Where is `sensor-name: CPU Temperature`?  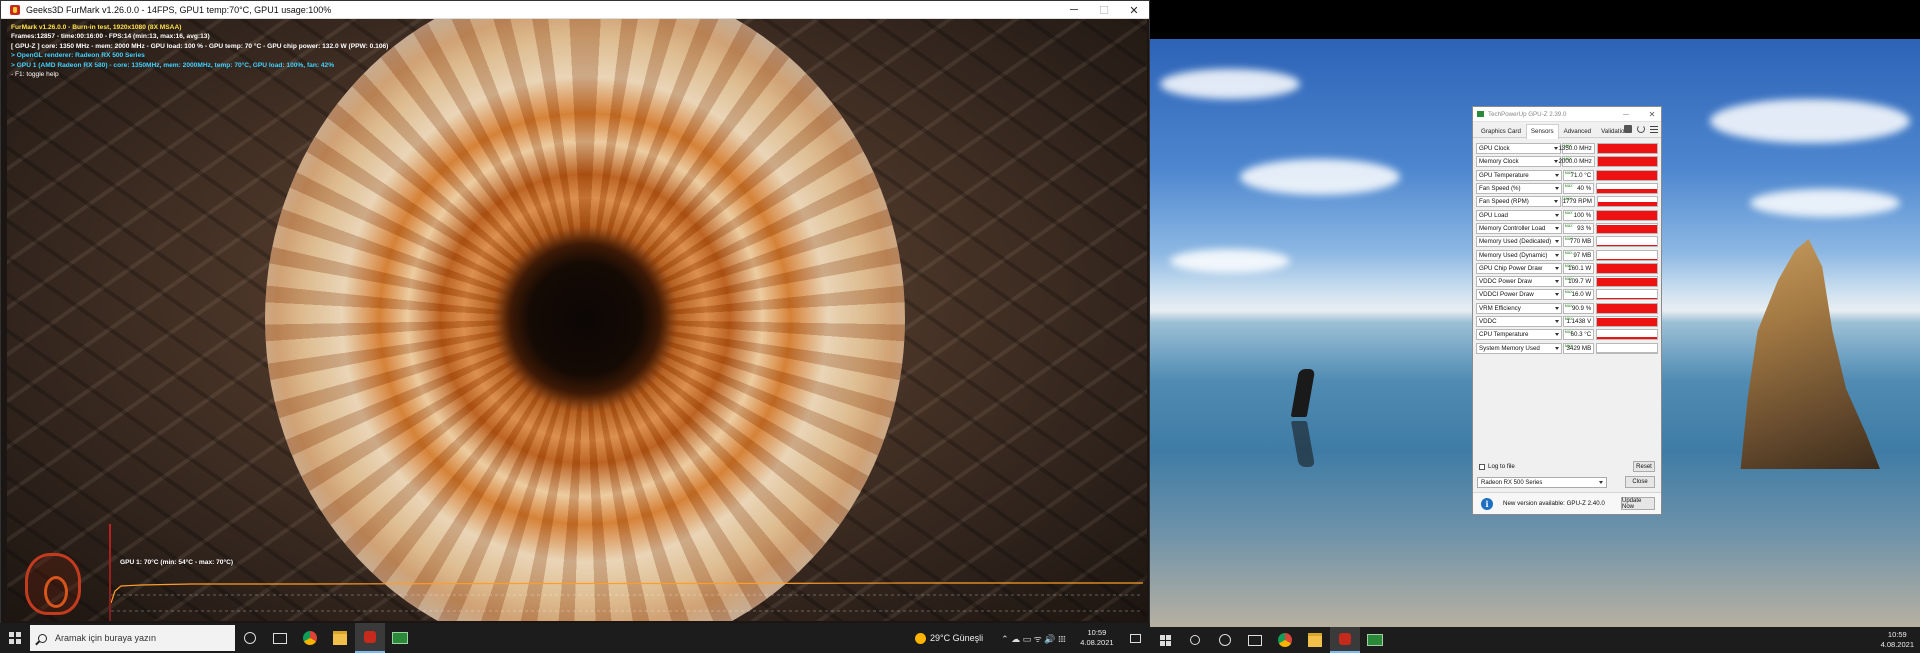
sensor-name: CPU Temperature is located at coordinates (1504, 335).